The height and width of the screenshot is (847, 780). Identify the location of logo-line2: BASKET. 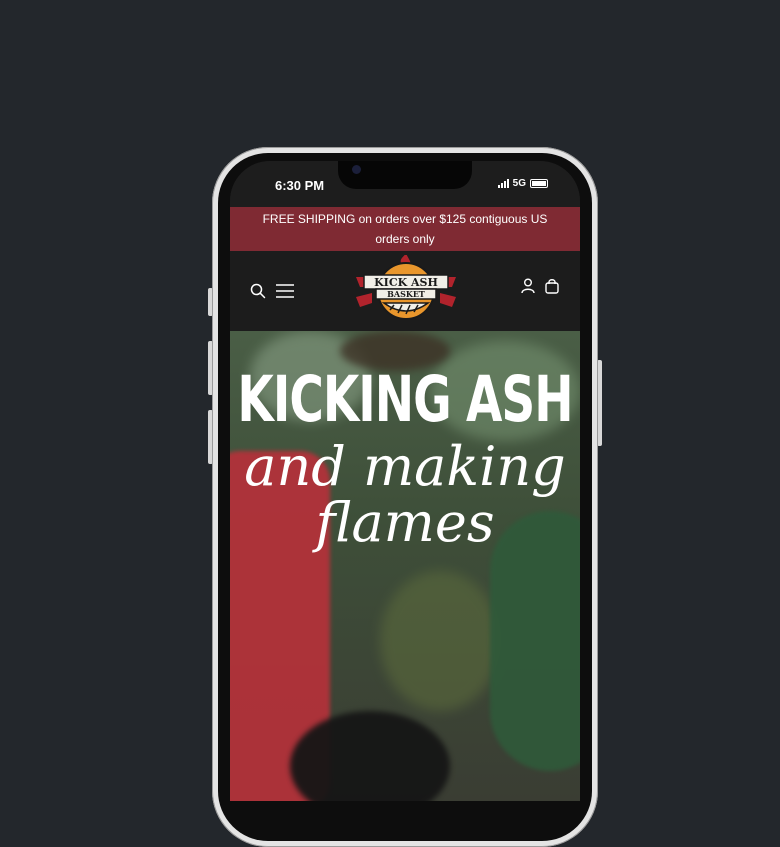
(406, 294).